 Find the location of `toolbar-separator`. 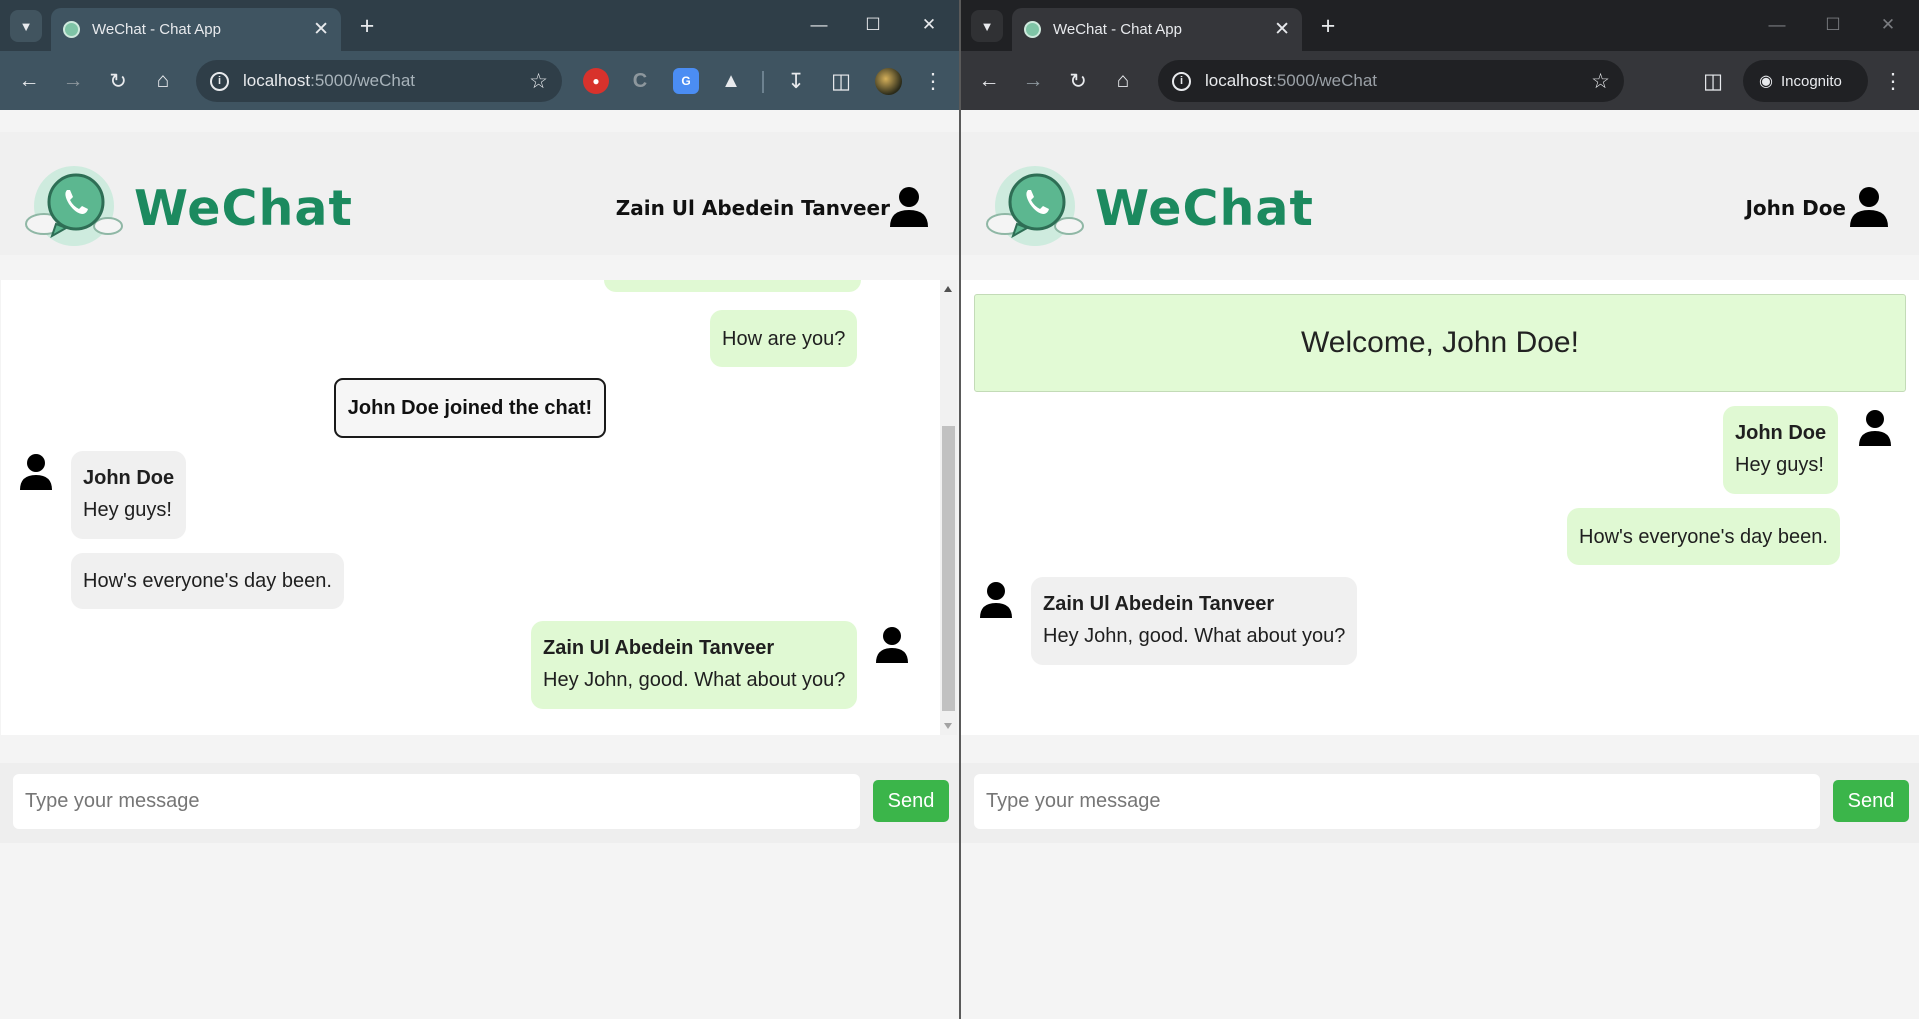

toolbar-separator is located at coordinates (763, 82).